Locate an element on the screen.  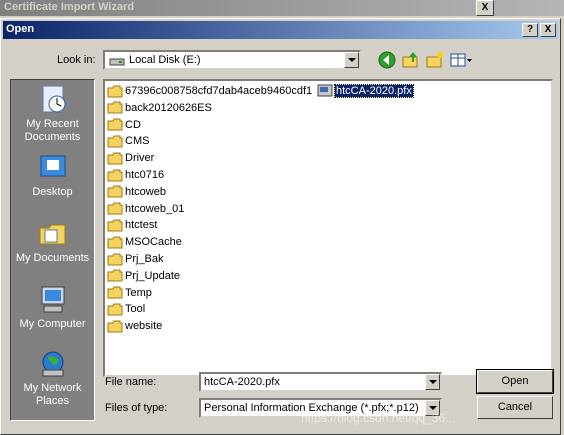
folder-name: htcoweb_01 is located at coordinates (155, 208).